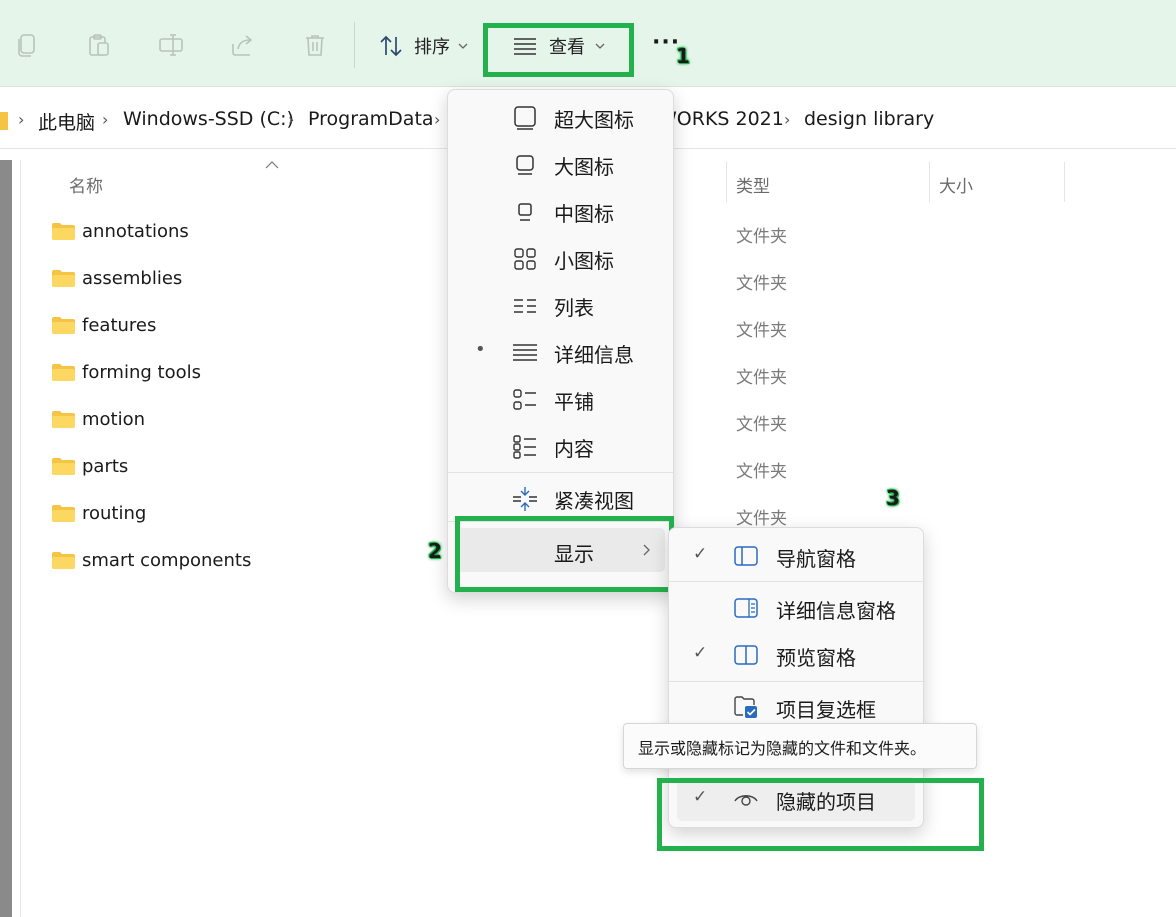 Image resolution: width=1176 pixels, height=917 pixels. What do you see at coordinates (6, 538) in the screenshot?
I see `navigation-pane-edge` at bounding box center [6, 538].